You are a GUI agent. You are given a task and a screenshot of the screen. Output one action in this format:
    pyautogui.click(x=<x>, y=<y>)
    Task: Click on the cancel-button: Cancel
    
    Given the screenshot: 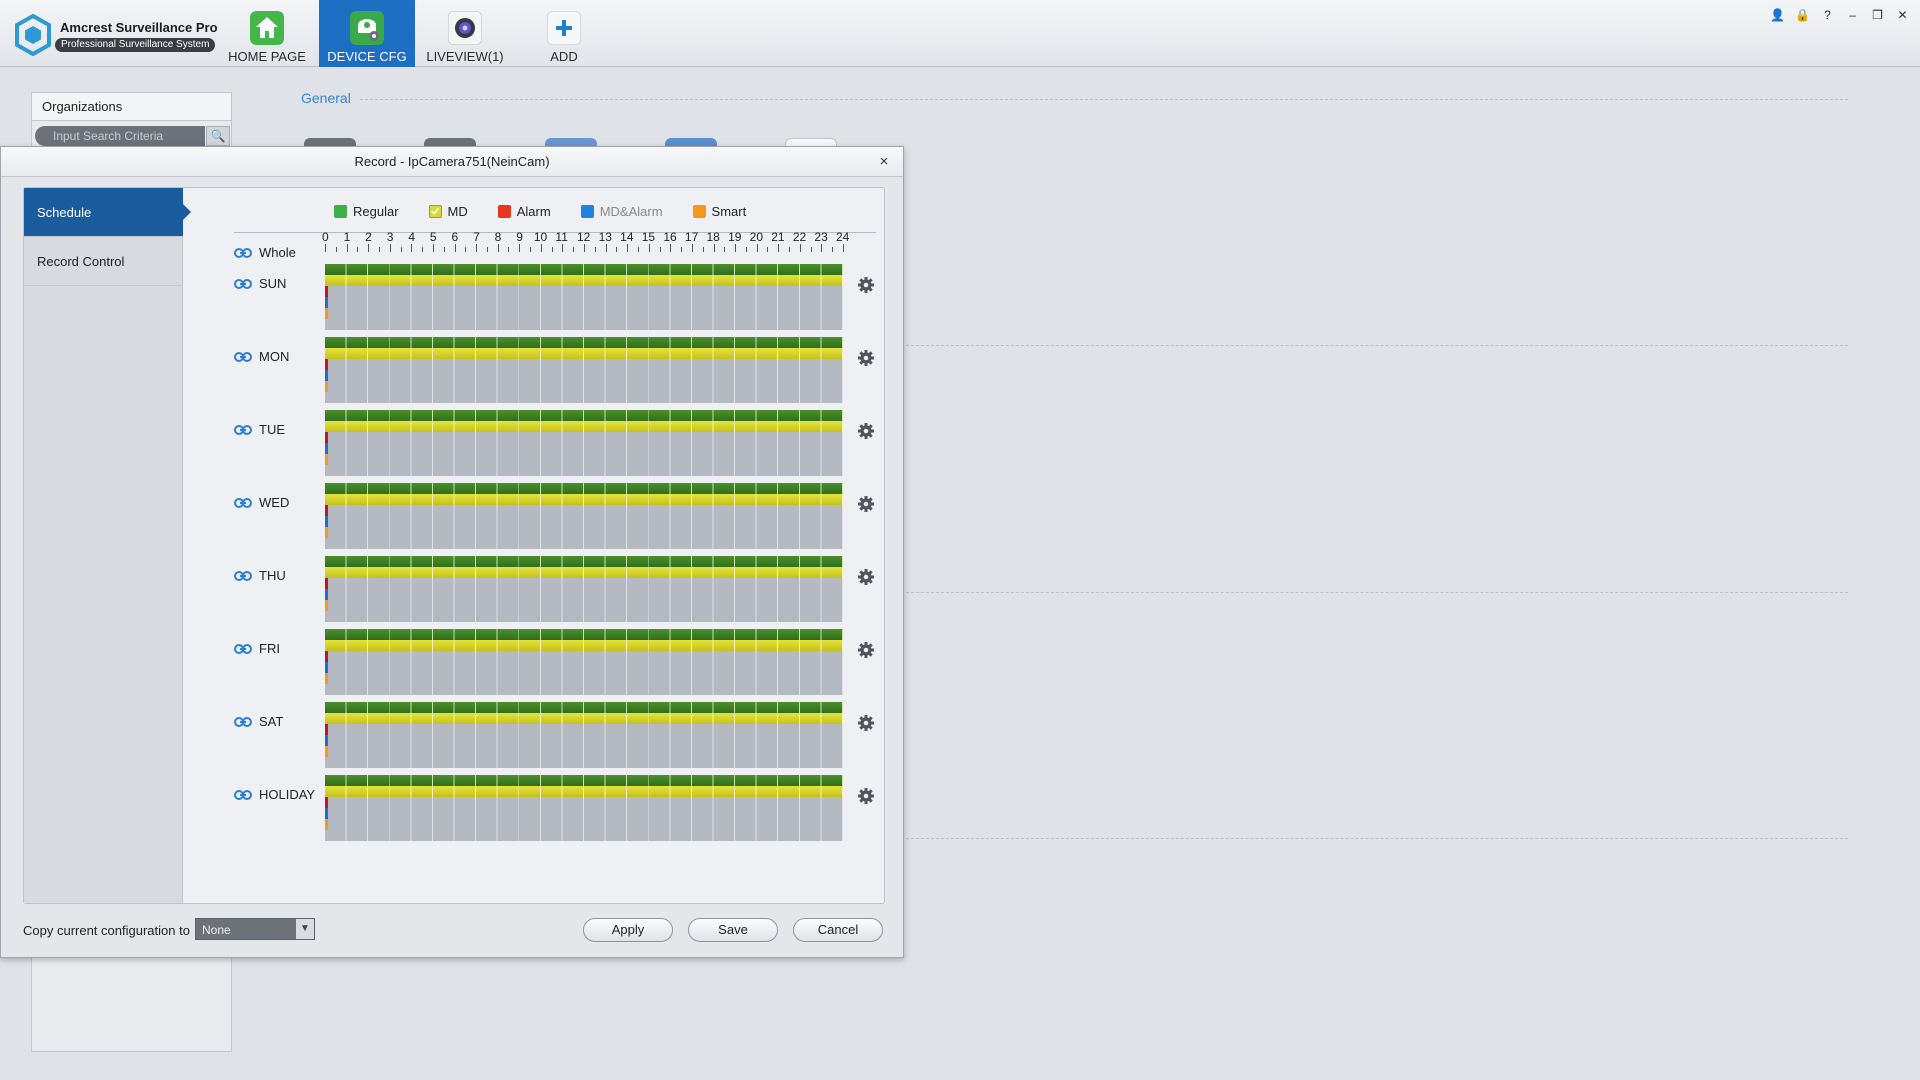 What is the action you would take?
    pyautogui.click(x=838, y=930)
    